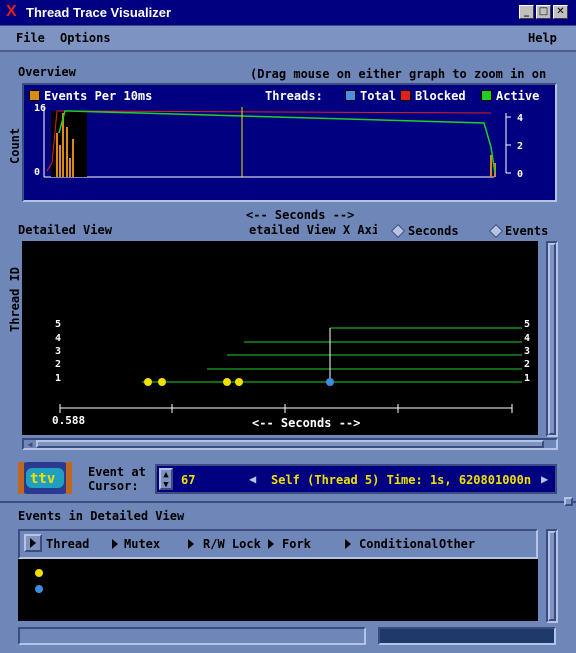  I want to click on active-color-swatch, so click(486, 95).